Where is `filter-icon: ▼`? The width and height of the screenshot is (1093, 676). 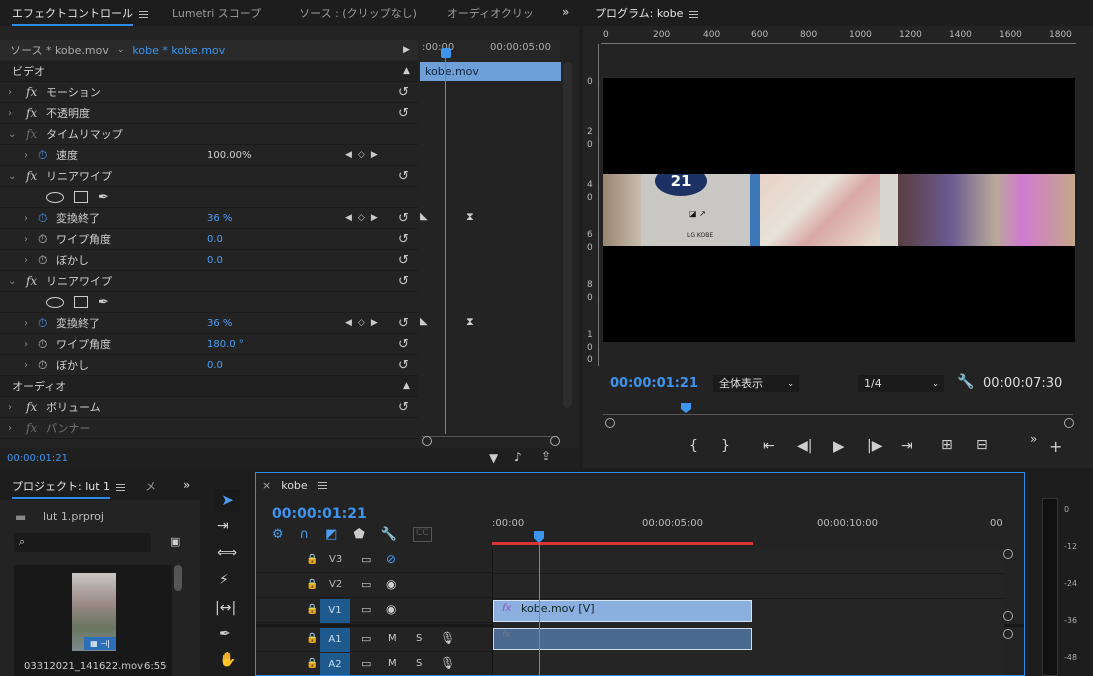
filter-icon: ▼ is located at coordinates (493, 458).